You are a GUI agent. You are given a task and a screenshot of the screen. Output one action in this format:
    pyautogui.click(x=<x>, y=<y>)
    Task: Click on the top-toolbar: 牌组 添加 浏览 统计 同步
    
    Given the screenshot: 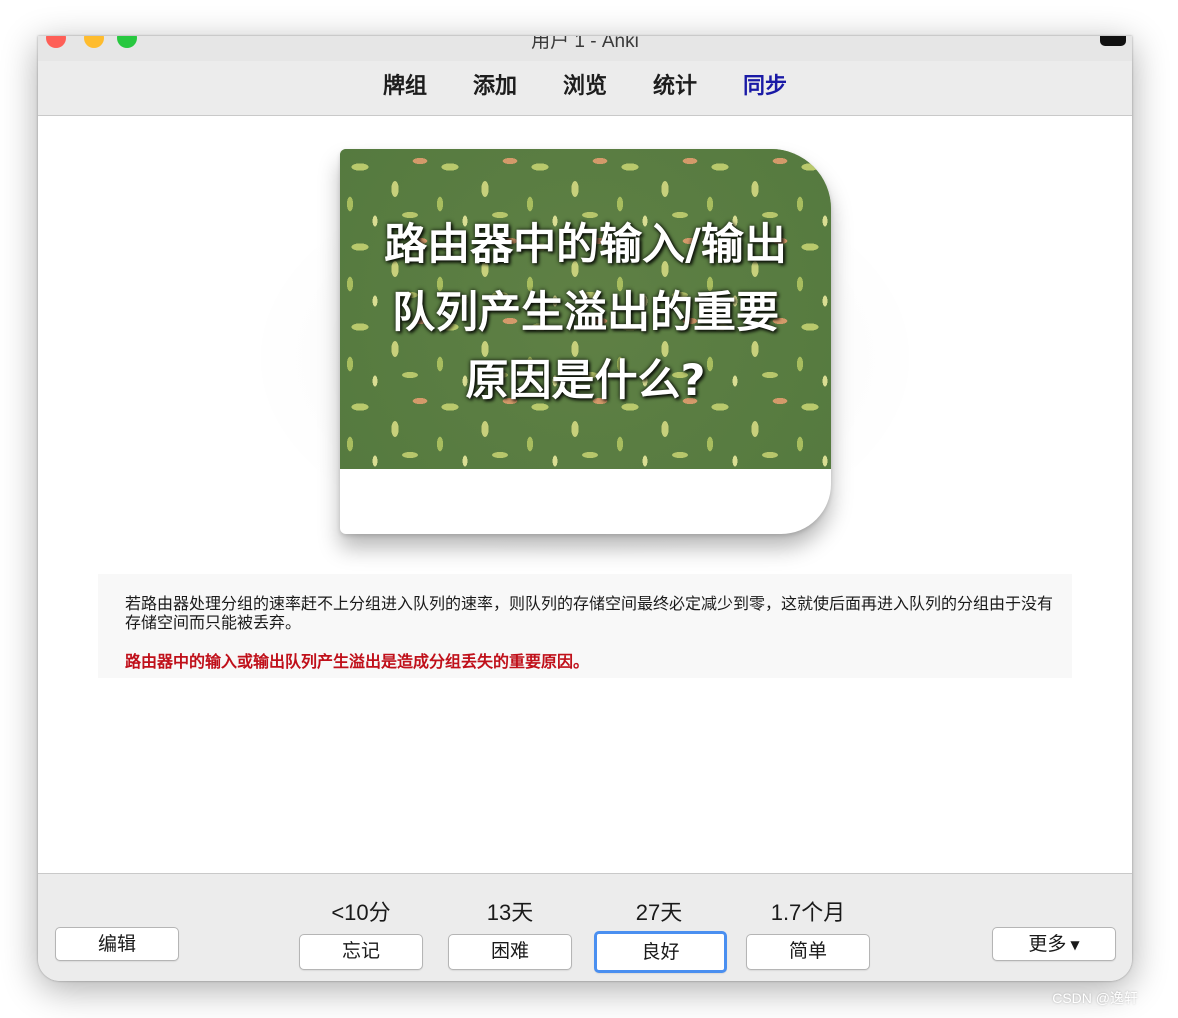 What is the action you would take?
    pyautogui.click(x=585, y=88)
    